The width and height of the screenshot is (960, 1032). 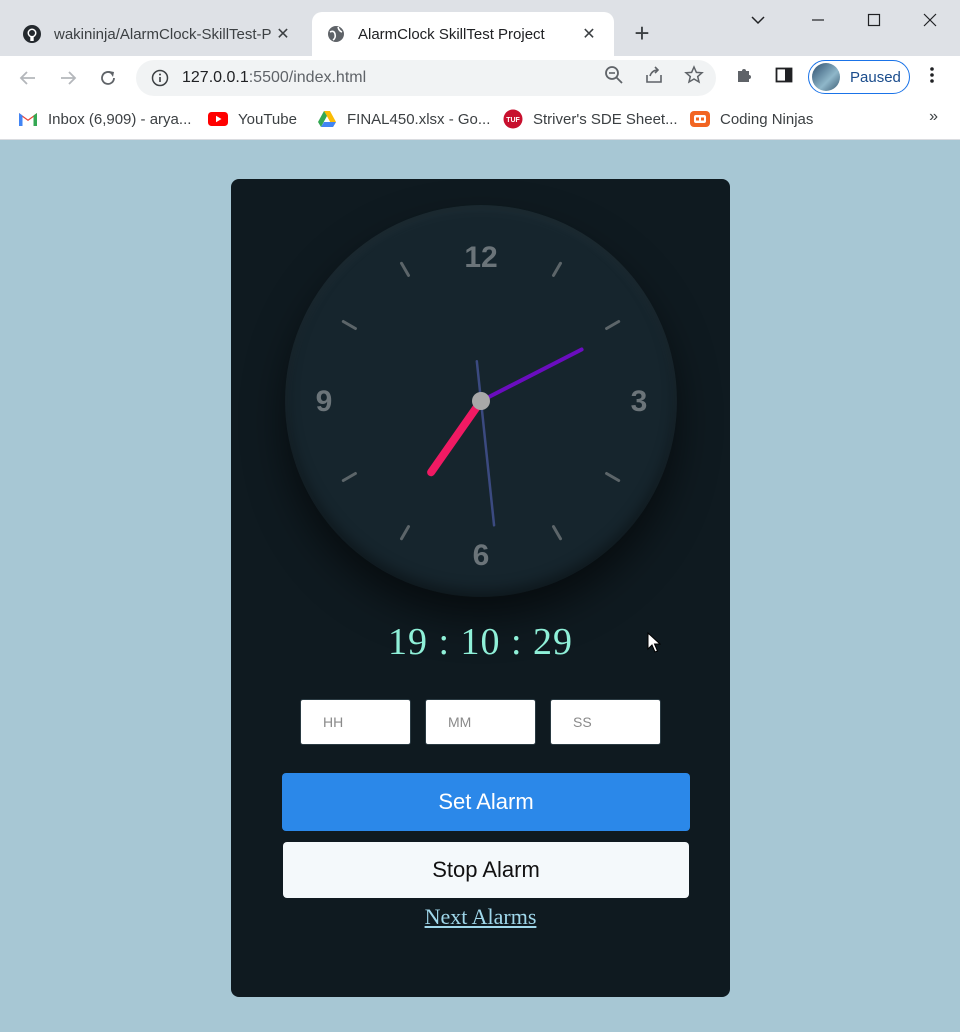 I want to click on more-bookmarks-icon: », so click(x=933, y=117).